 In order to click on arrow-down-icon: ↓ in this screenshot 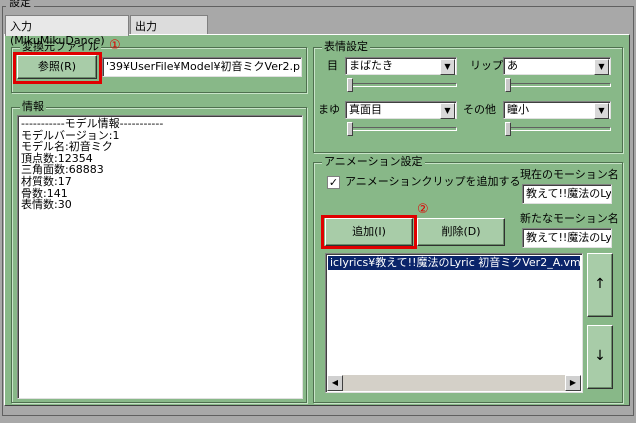, I will do `click(600, 356)`.